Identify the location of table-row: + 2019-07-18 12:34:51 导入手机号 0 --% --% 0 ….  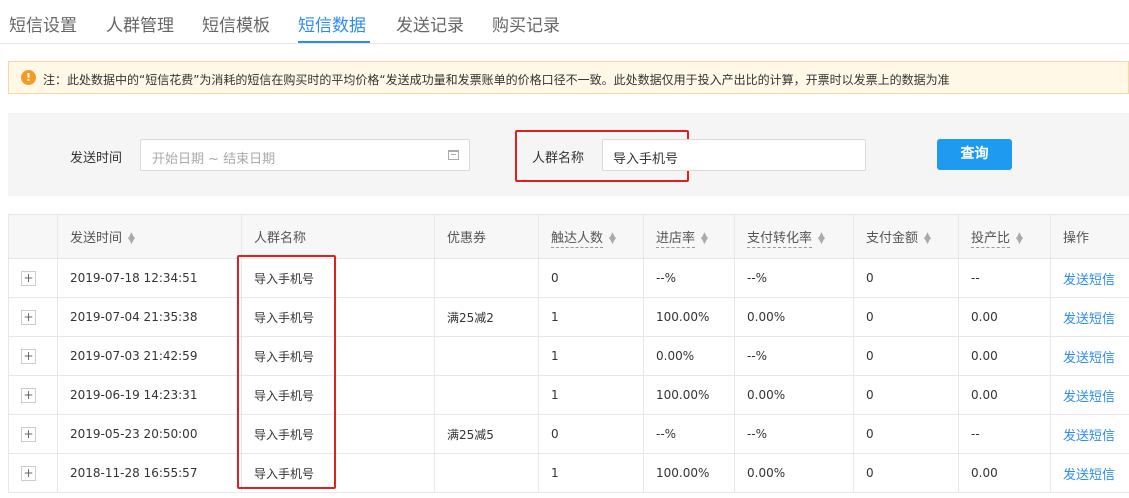
(568, 278).